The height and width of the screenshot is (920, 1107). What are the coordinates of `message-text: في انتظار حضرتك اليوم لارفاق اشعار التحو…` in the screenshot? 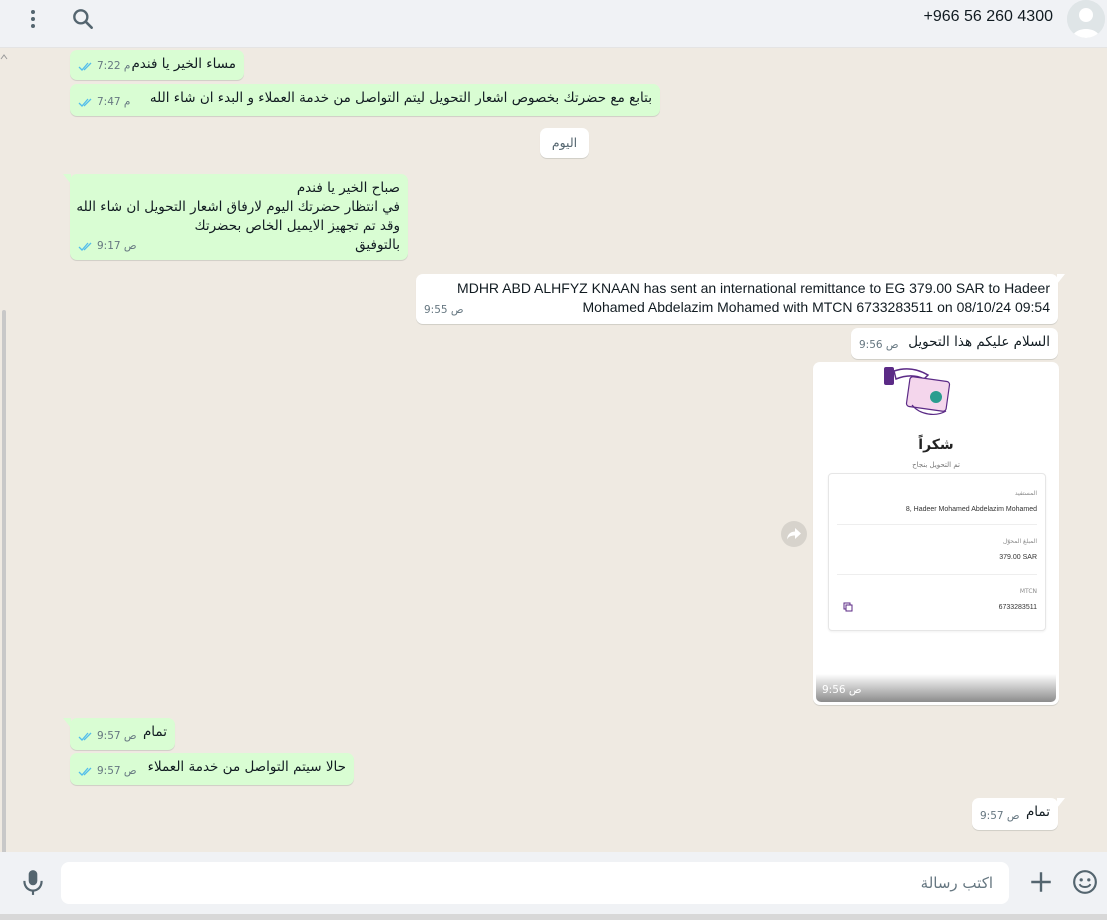 It's located at (238, 207).